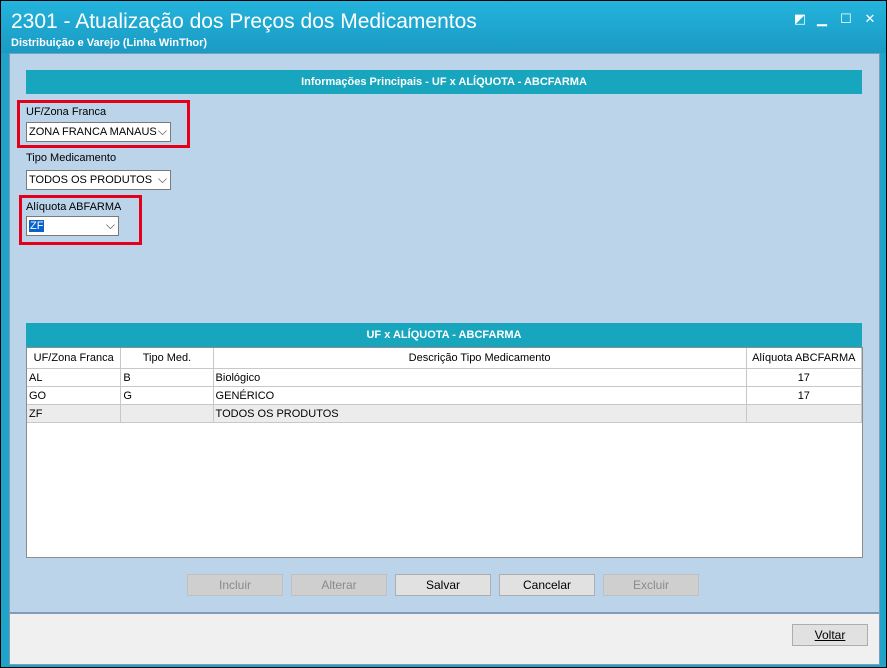  Describe the element at coordinates (80, 220) in the screenshot. I see `aliquota-highlight` at that location.